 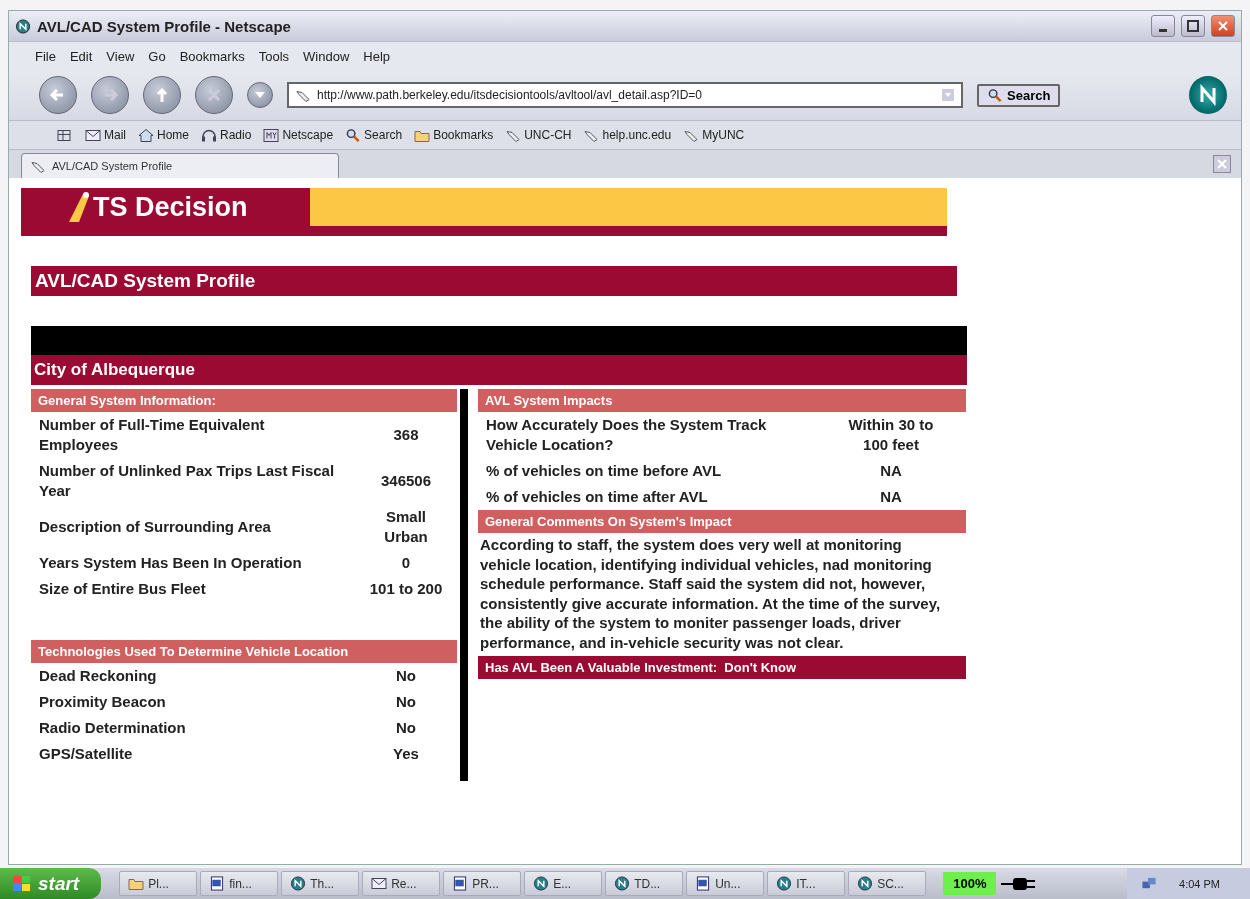 What do you see at coordinates (146, 135) in the screenshot?
I see `house-icon` at bounding box center [146, 135].